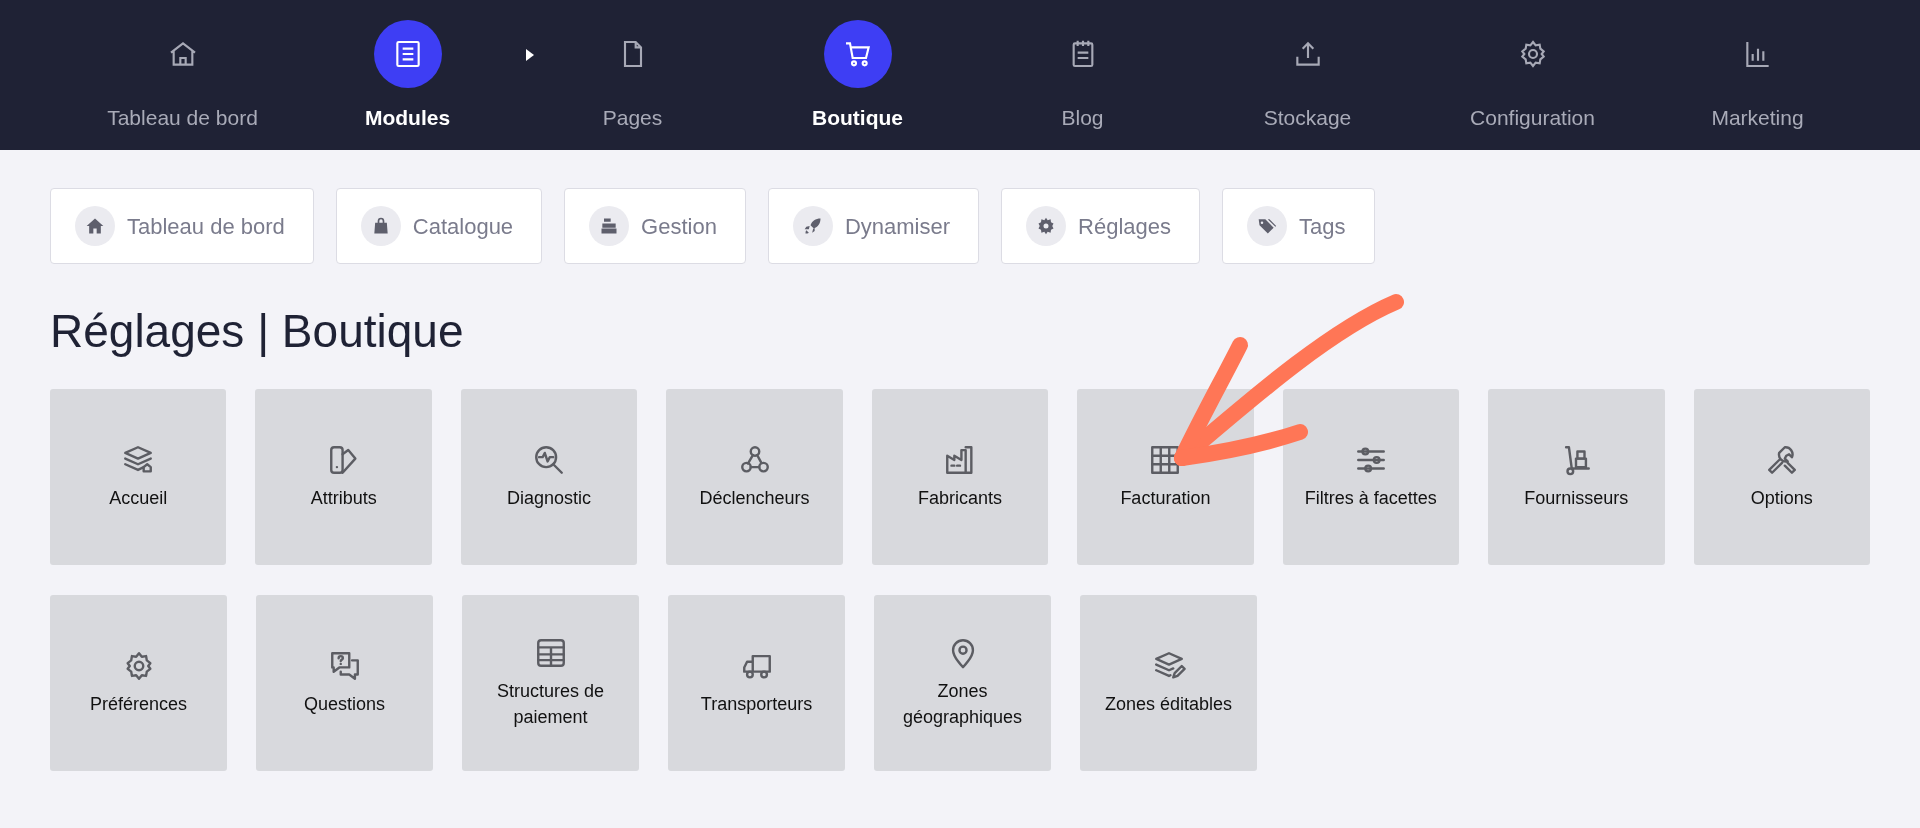  Describe the element at coordinates (1781, 477) in the screenshot. I see `settings-tile: Options` at that location.